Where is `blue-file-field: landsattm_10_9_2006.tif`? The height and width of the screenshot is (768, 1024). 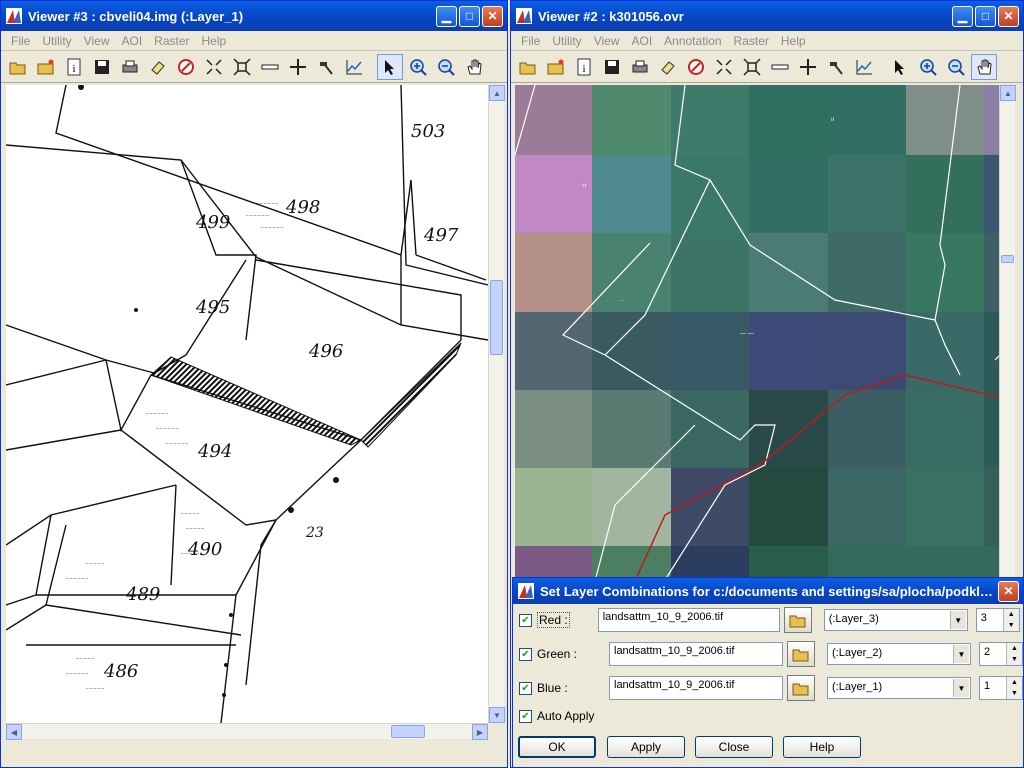 blue-file-field: landsattm_10_9_2006.tif is located at coordinates (696, 688).